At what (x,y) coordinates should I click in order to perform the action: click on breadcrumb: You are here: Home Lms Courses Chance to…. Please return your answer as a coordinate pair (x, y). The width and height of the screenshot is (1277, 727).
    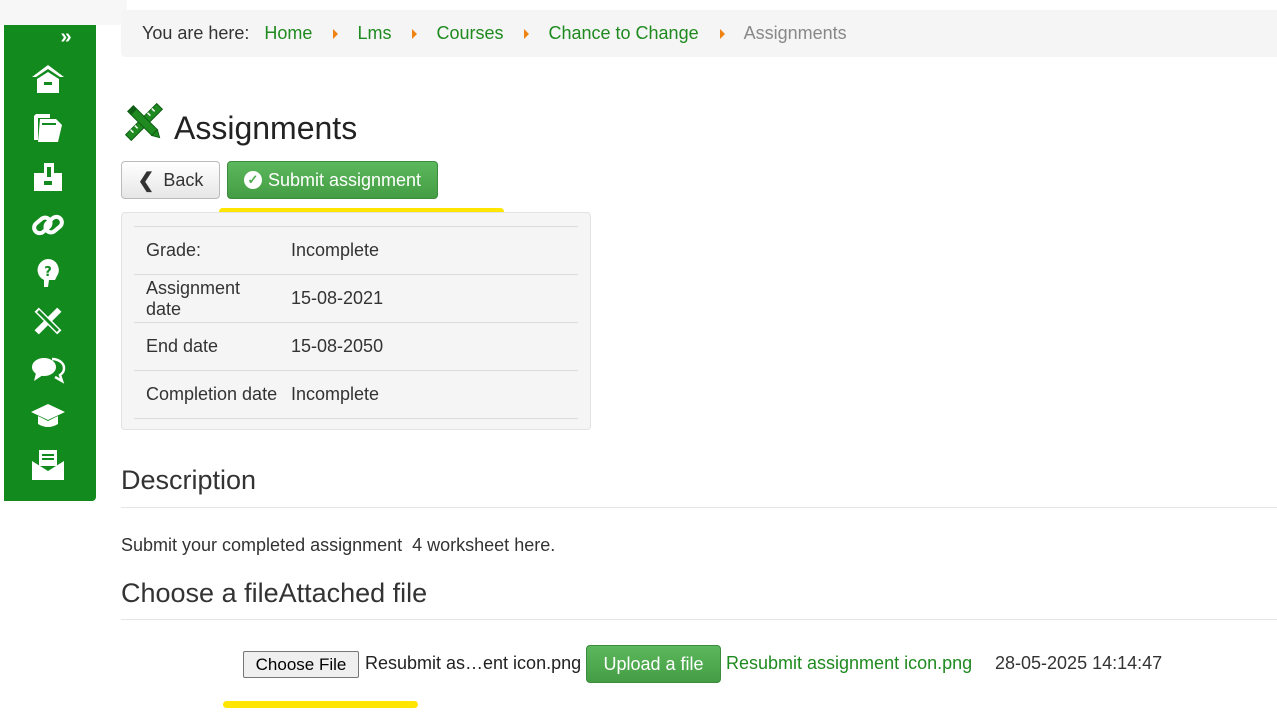
    Looking at the image, I should click on (699, 33).